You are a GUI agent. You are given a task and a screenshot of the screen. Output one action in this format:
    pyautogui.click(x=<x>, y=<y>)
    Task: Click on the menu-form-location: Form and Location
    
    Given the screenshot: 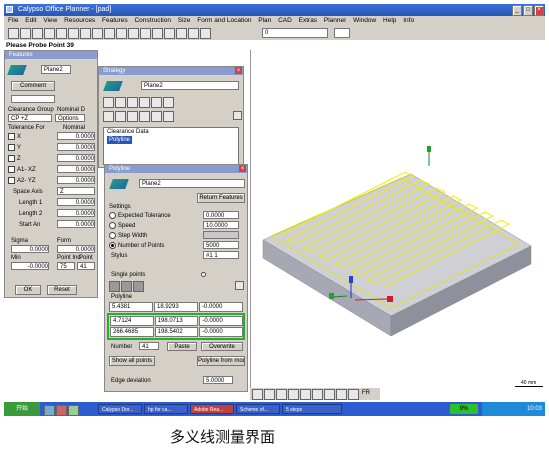 What is the action you would take?
    pyautogui.click(x=224, y=20)
    